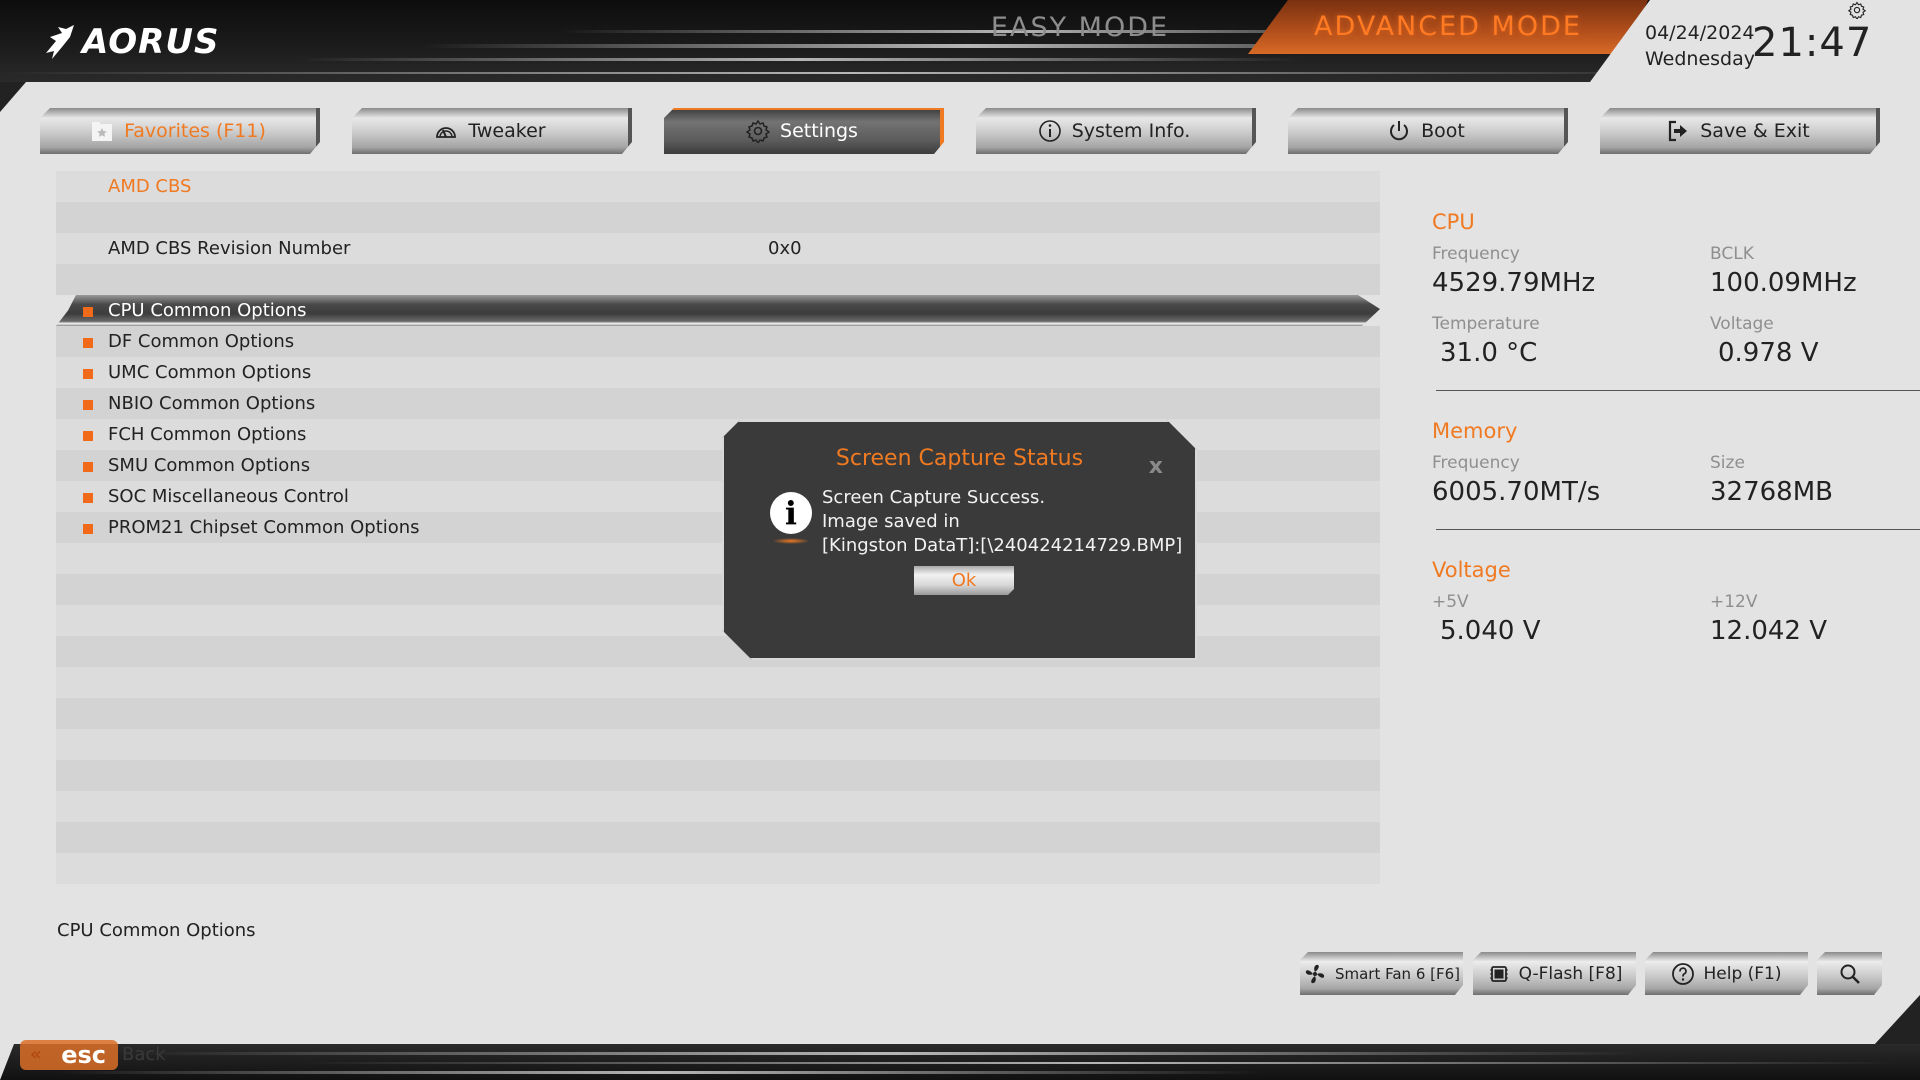 The width and height of the screenshot is (1920, 1080). I want to click on v12-label: +12V, so click(1734, 602).